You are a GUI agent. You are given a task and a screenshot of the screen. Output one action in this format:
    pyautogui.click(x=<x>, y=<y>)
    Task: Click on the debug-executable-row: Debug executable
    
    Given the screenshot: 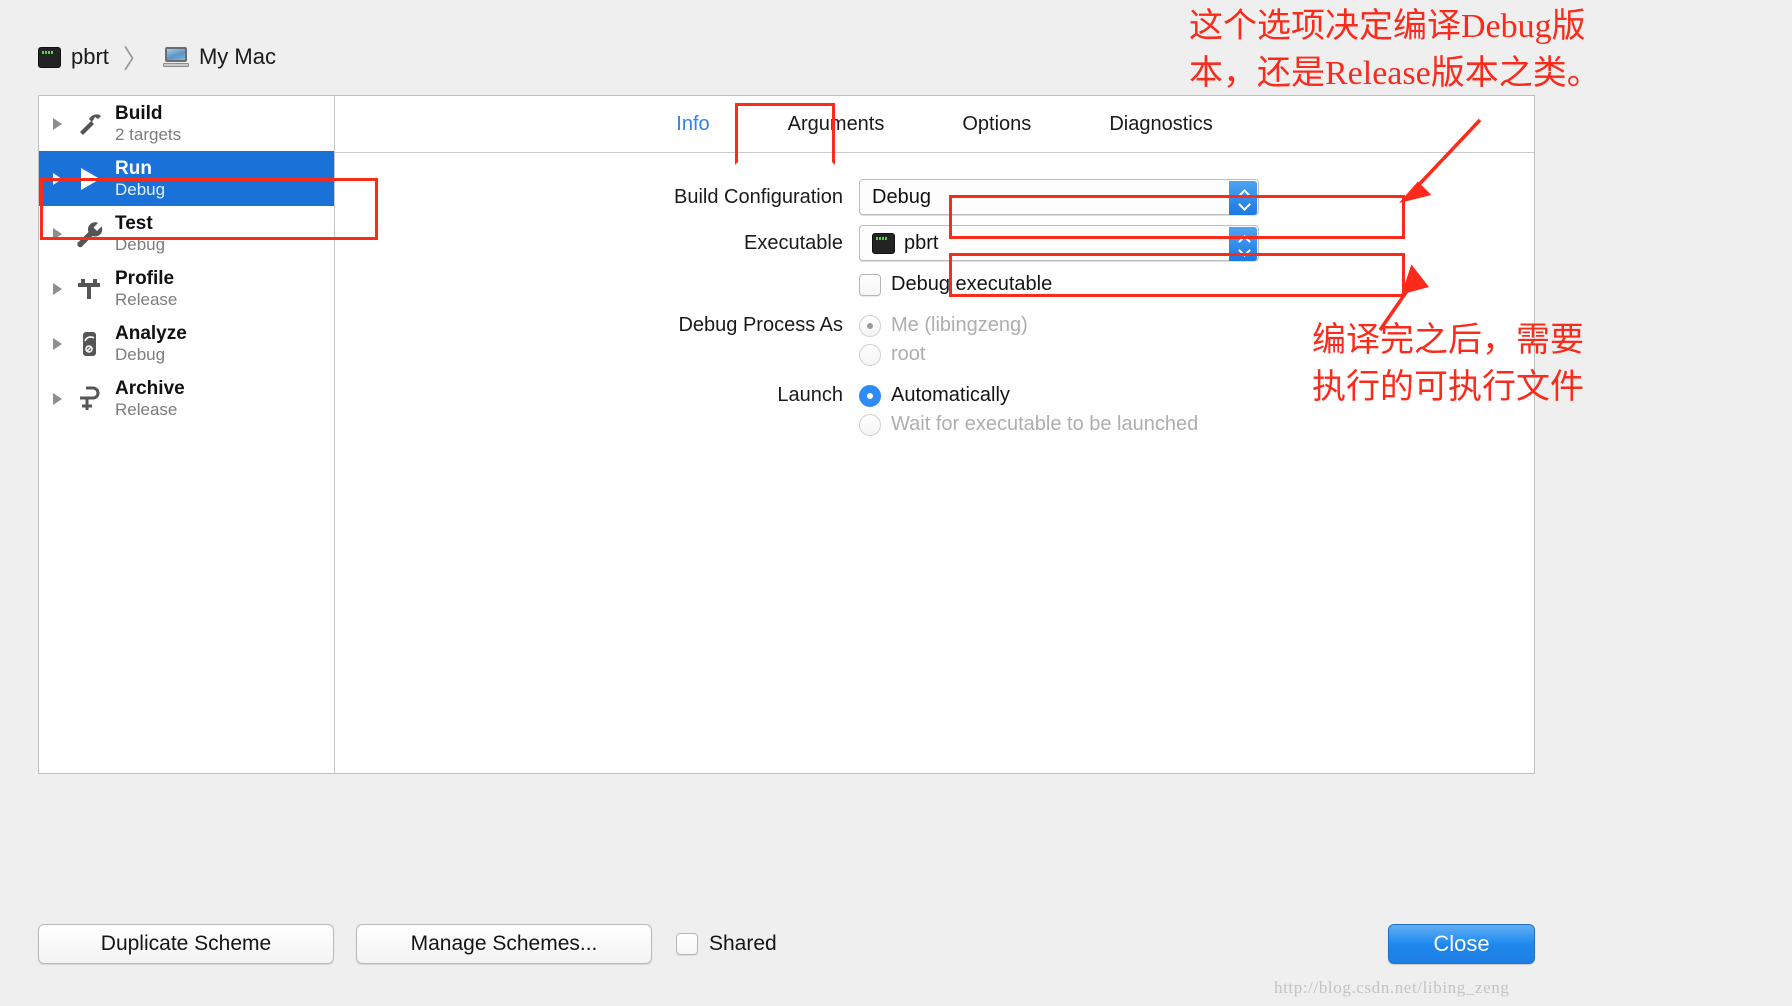 What is the action you would take?
    pyautogui.click(x=934, y=284)
    